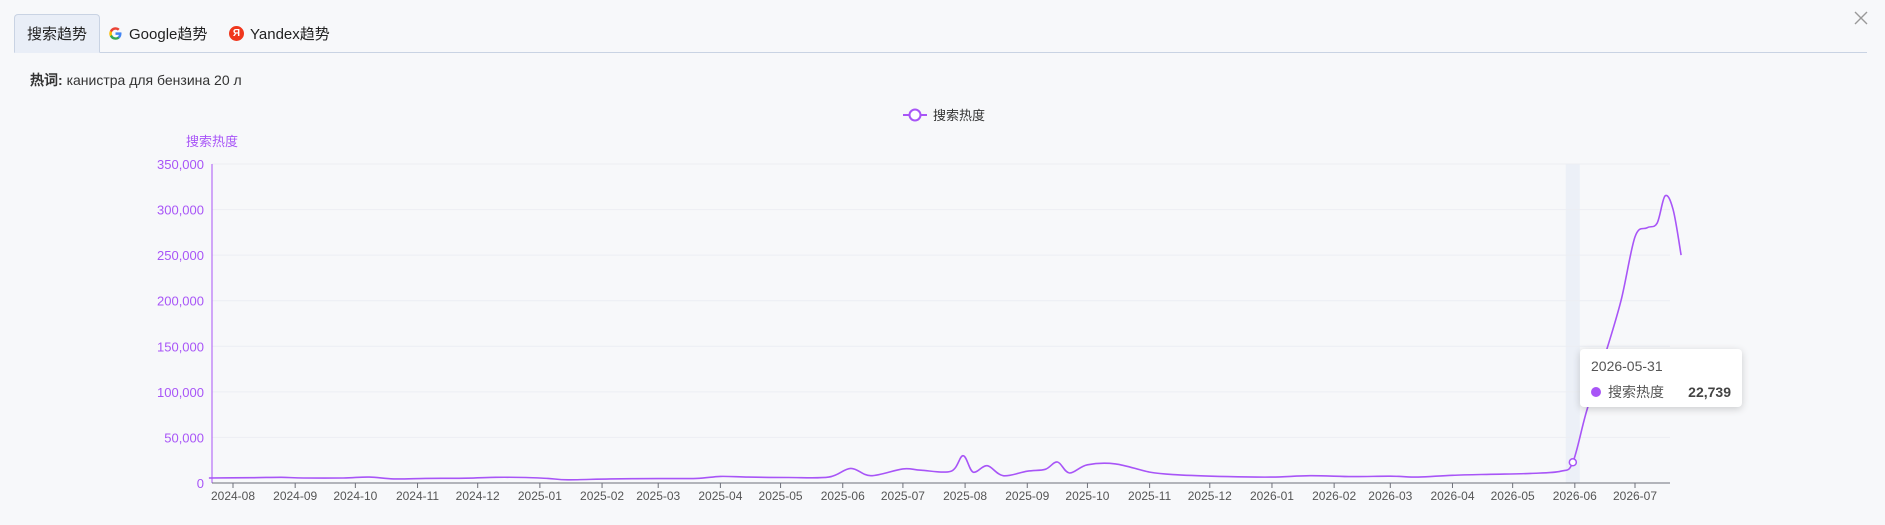  What do you see at coordinates (1149, 496) in the screenshot?
I see `x-tick-label: 2025-11` at bounding box center [1149, 496].